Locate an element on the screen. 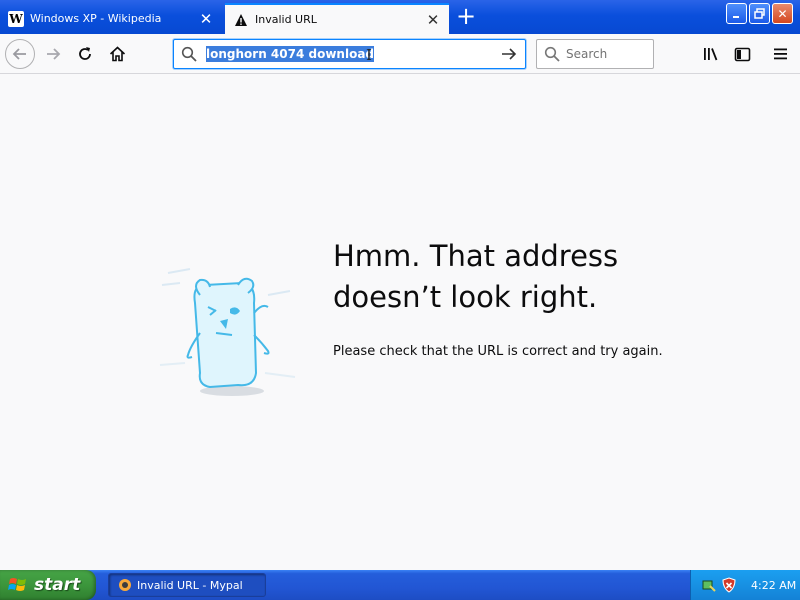 Image resolution: width=800 pixels, height=600 pixels. url-bar: longhorn 4074 download I is located at coordinates (349, 54).